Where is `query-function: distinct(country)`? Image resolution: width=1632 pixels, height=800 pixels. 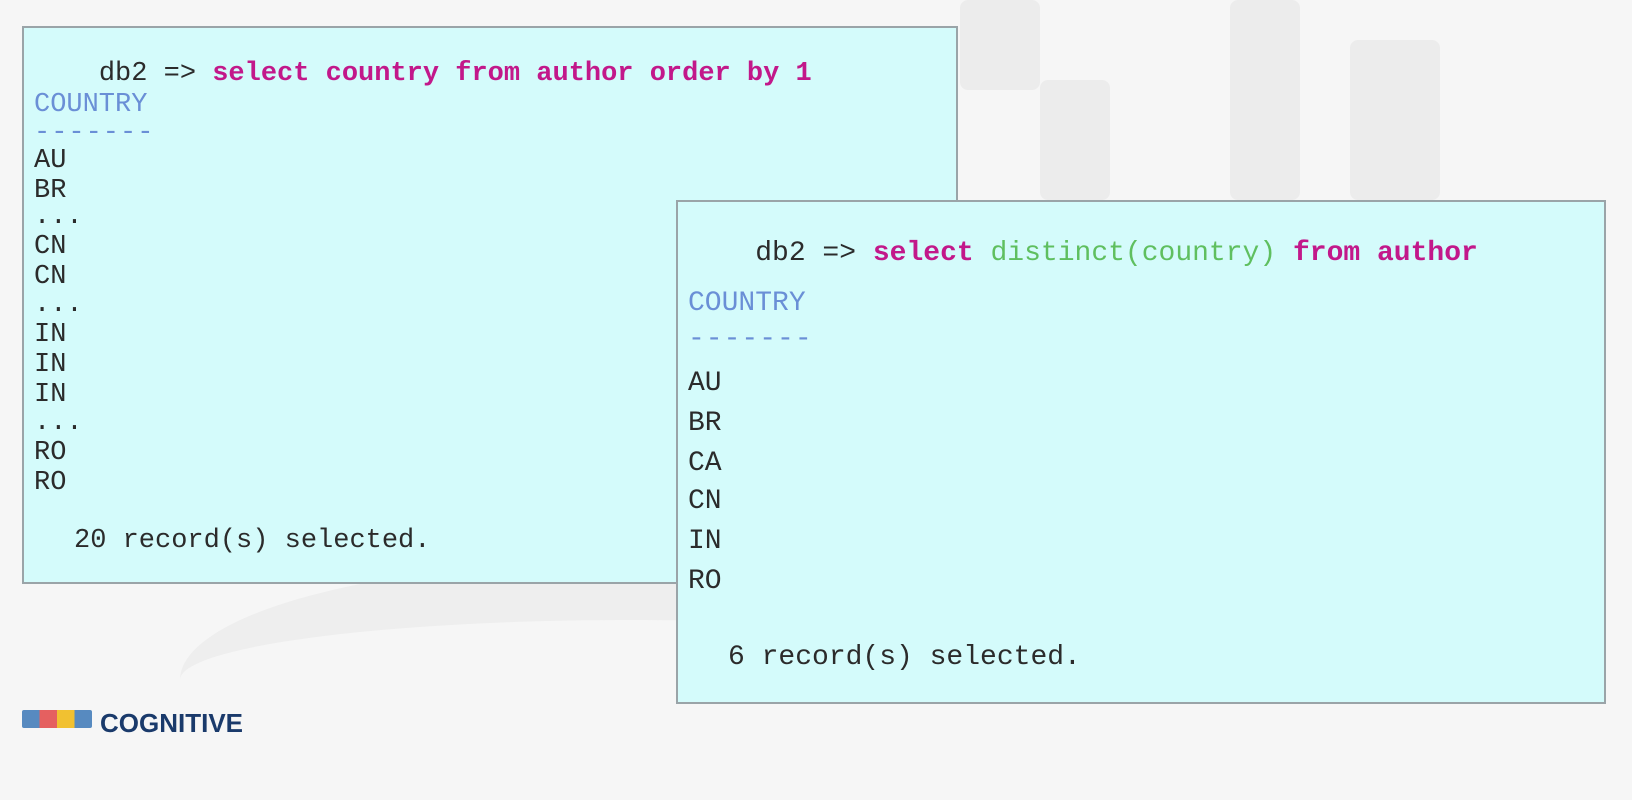 query-function: distinct(country) is located at coordinates (1133, 253).